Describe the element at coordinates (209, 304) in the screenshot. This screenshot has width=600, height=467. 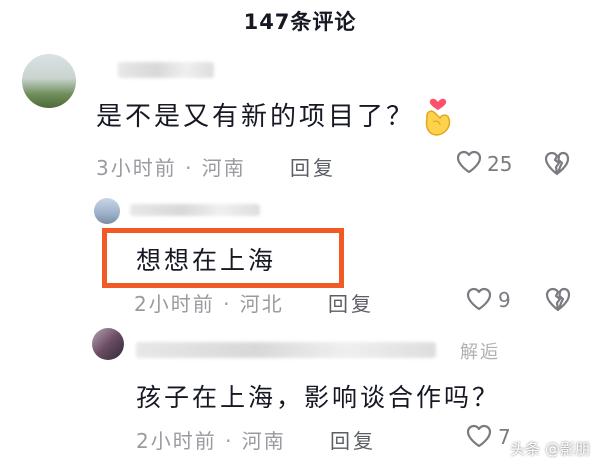
I see `comment-meta: 2小时前 · 河北` at that location.